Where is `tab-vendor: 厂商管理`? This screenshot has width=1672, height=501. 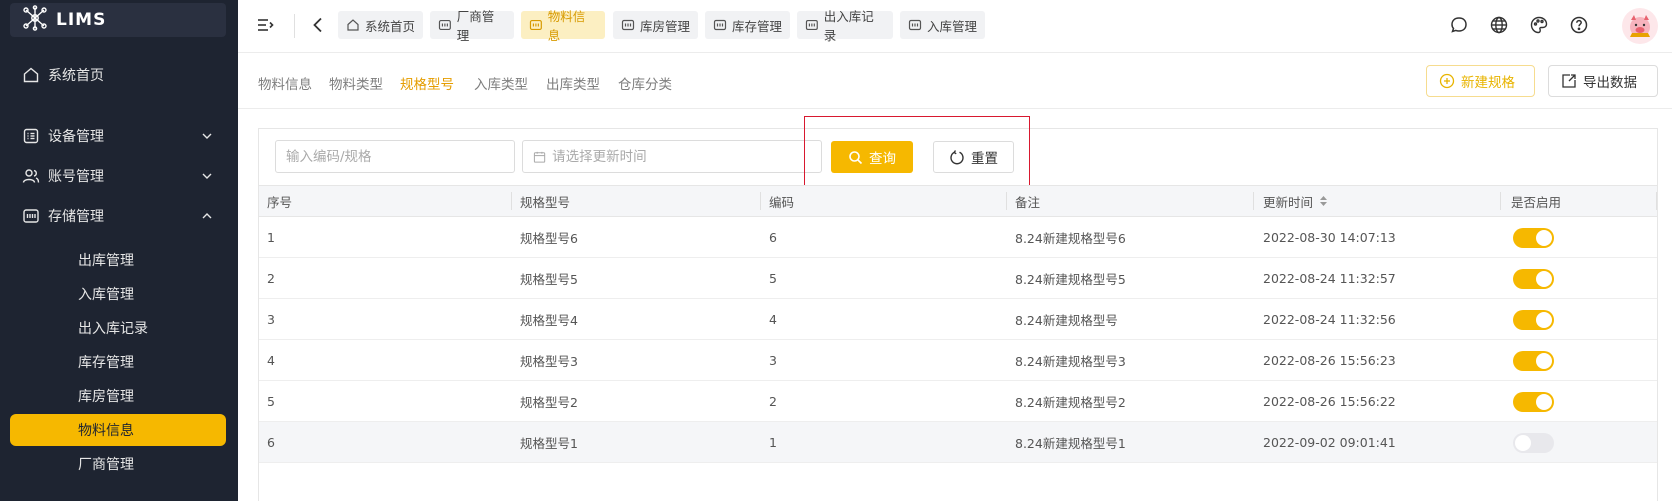
tab-vendor: 厂商管理 is located at coordinates (472, 26).